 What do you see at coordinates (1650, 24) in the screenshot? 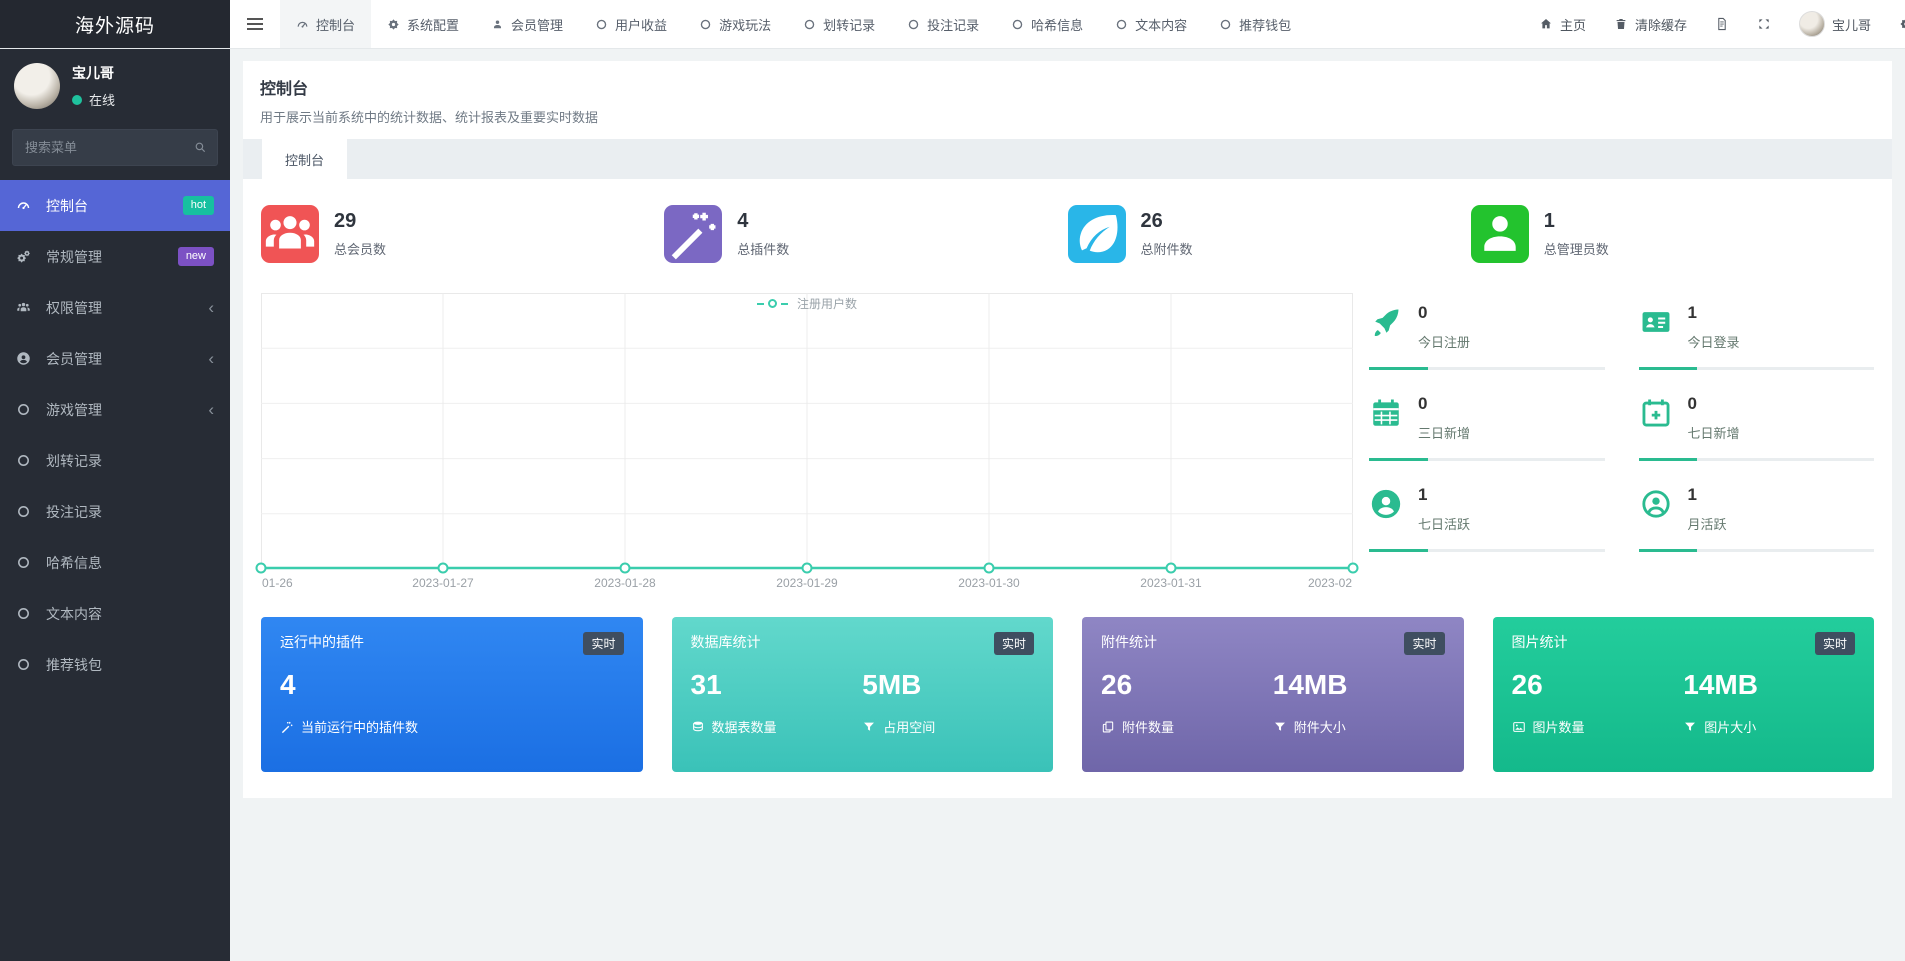
I see `clear-cache-button: 清除缓存` at bounding box center [1650, 24].